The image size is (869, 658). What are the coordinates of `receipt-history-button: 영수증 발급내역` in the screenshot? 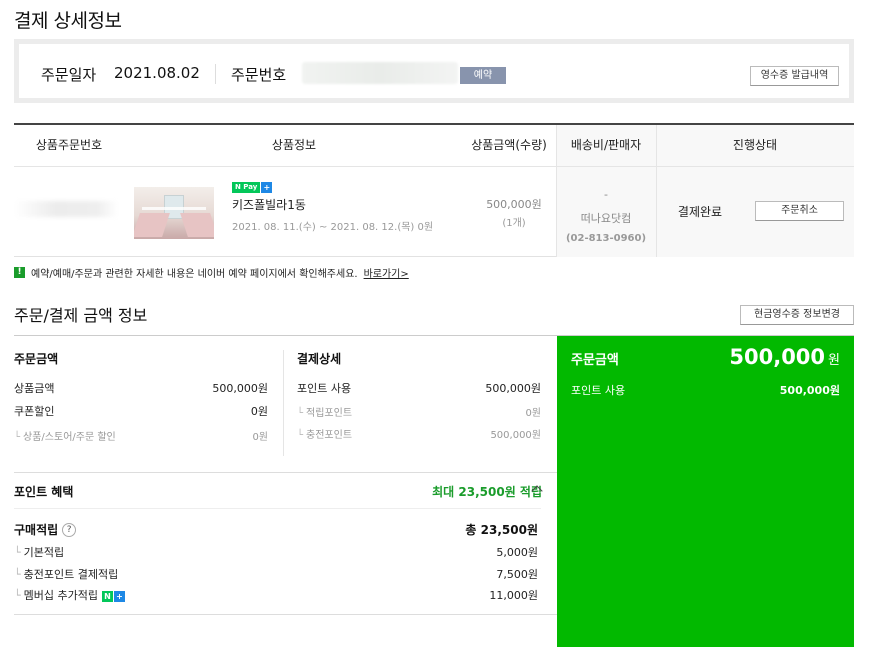 It's located at (794, 76).